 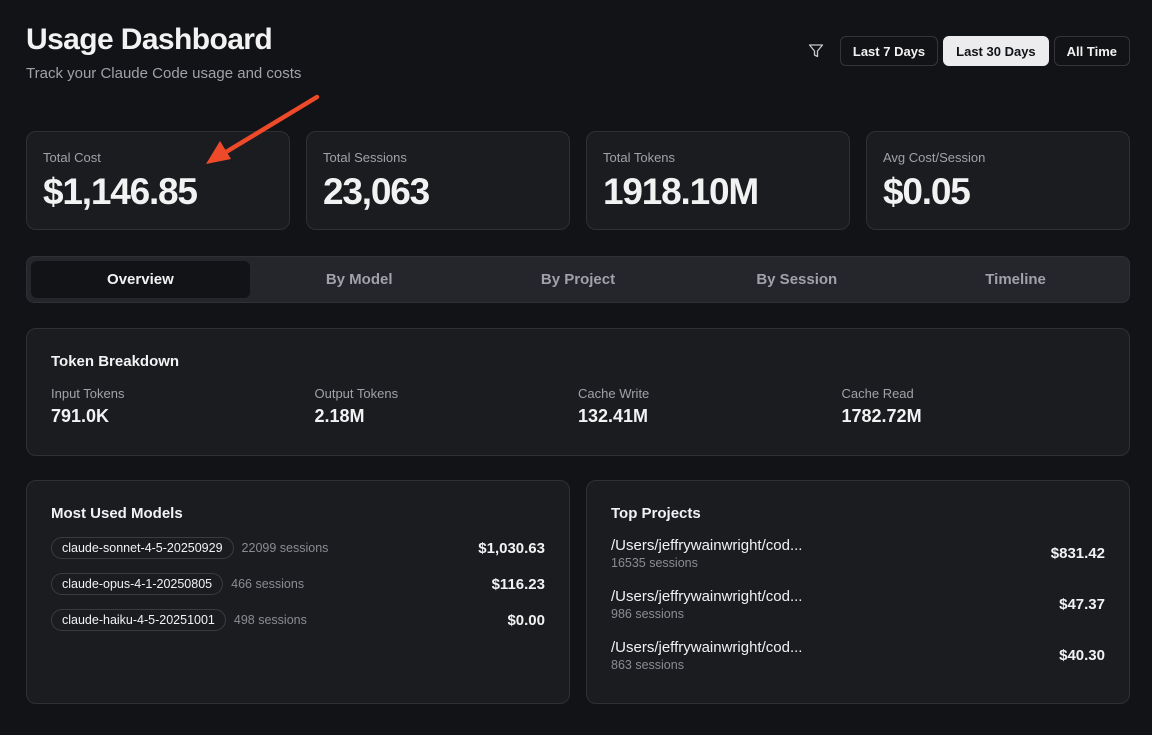 What do you see at coordinates (656, 513) in the screenshot?
I see `panel-title: Top Projects` at bounding box center [656, 513].